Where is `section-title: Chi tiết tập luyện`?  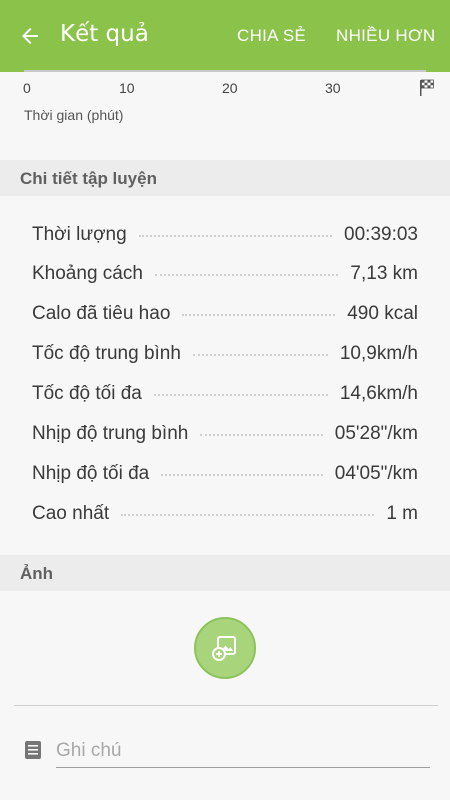
section-title: Chi tiết tập luyện is located at coordinates (88, 178).